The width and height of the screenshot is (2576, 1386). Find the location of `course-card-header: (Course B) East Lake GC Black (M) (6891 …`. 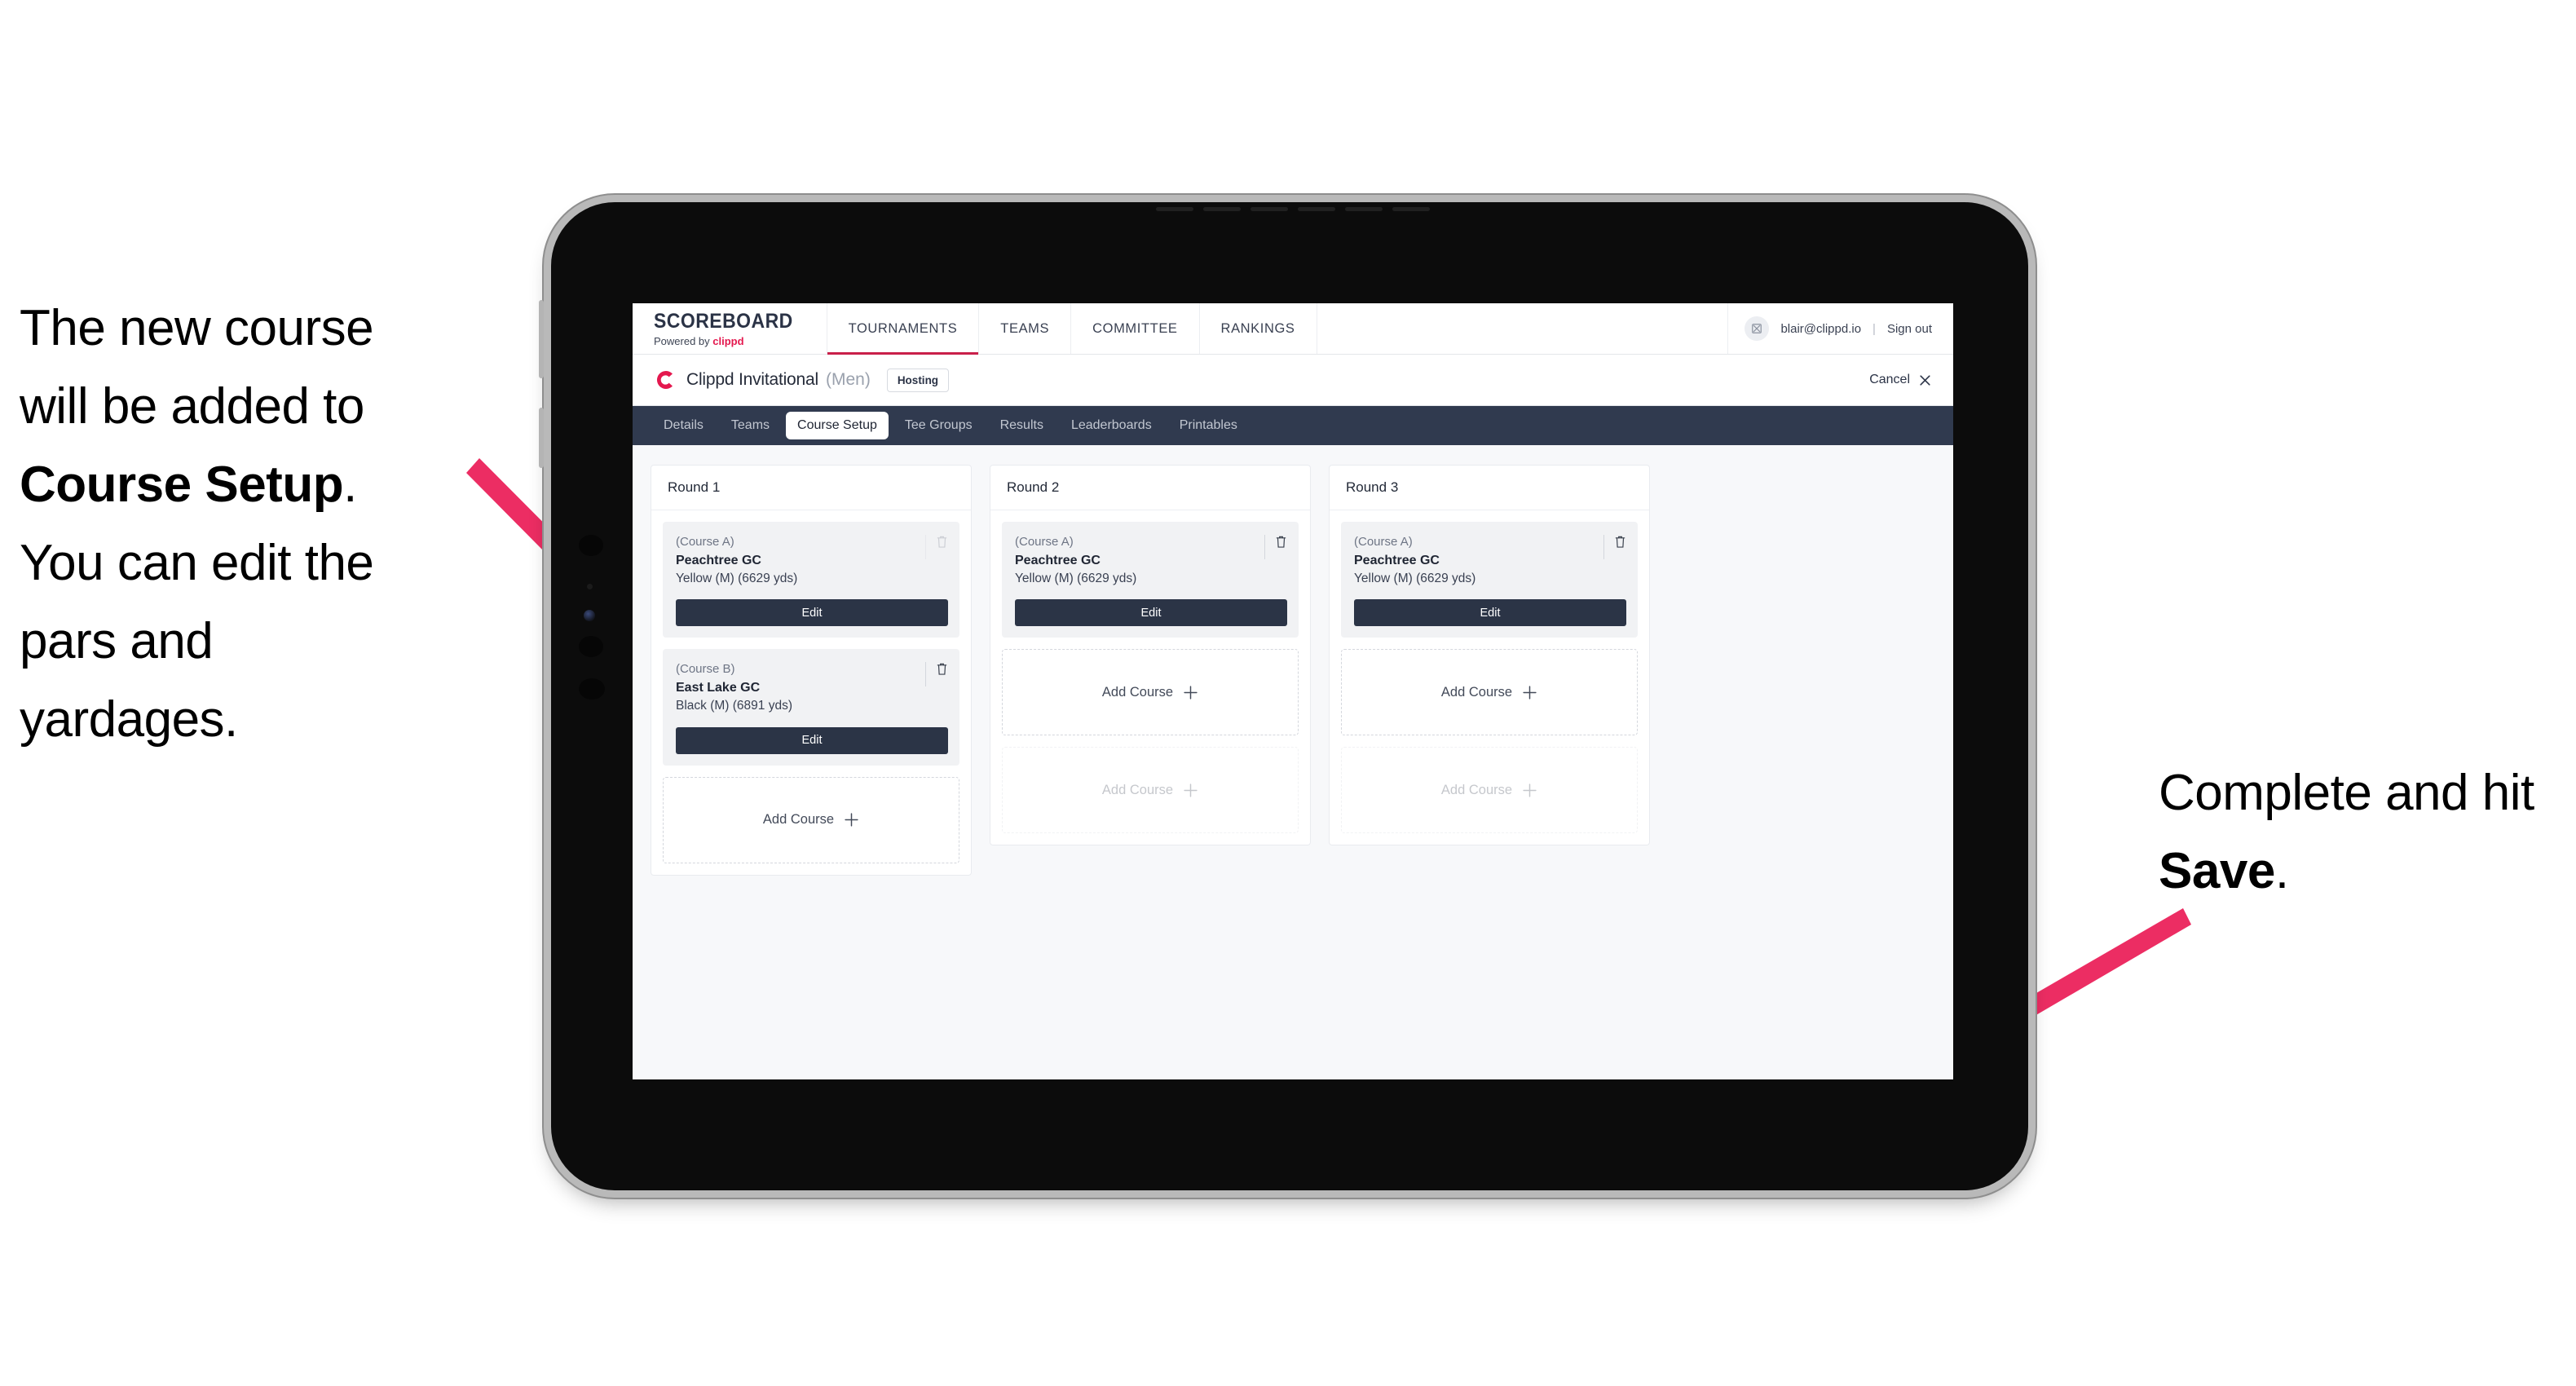

course-card-header: (Course B) East Lake GC Black (M) (6891 … is located at coordinates (812, 687).